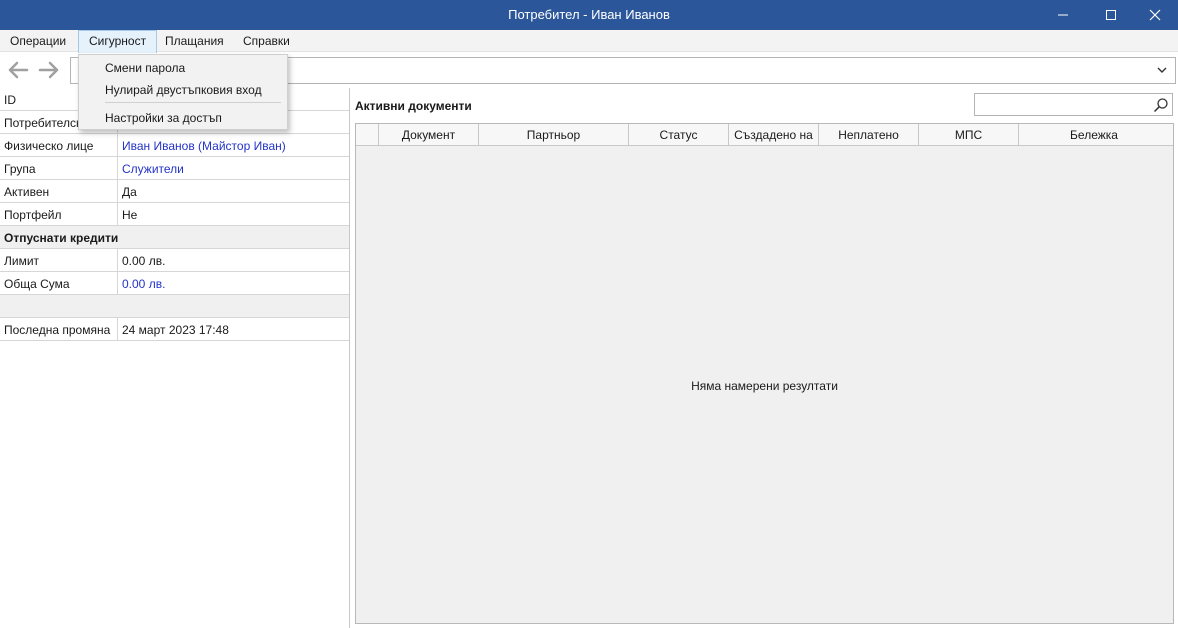 The width and height of the screenshot is (1178, 628). Describe the element at coordinates (367, 135) in the screenshot. I see `row-selector-header` at that location.